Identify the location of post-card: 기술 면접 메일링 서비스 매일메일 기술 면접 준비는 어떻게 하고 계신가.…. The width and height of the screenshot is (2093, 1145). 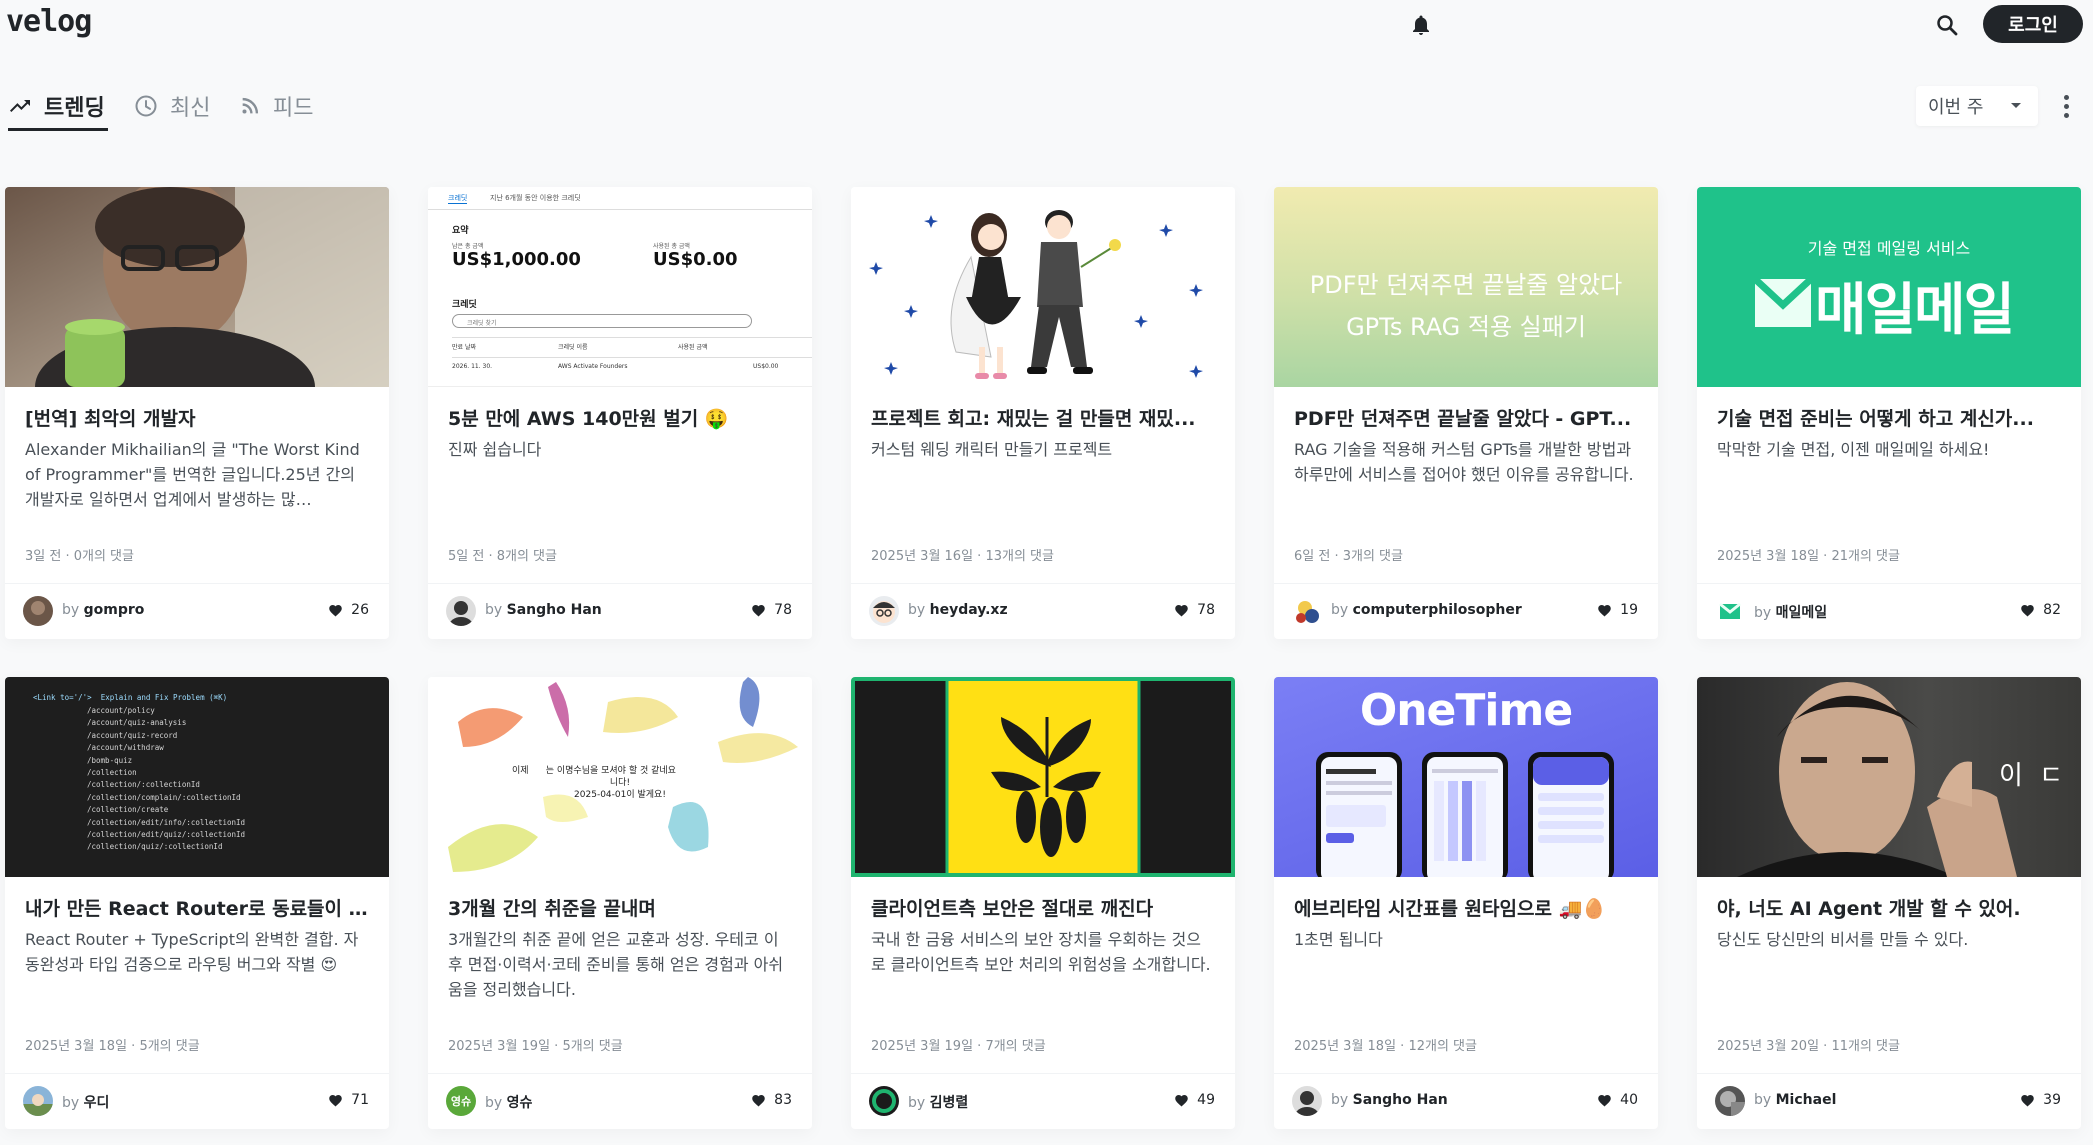
(1889, 413).